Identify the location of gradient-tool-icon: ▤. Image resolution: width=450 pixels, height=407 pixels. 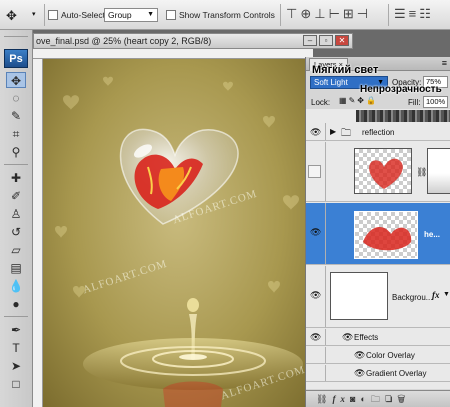
(16, 268).